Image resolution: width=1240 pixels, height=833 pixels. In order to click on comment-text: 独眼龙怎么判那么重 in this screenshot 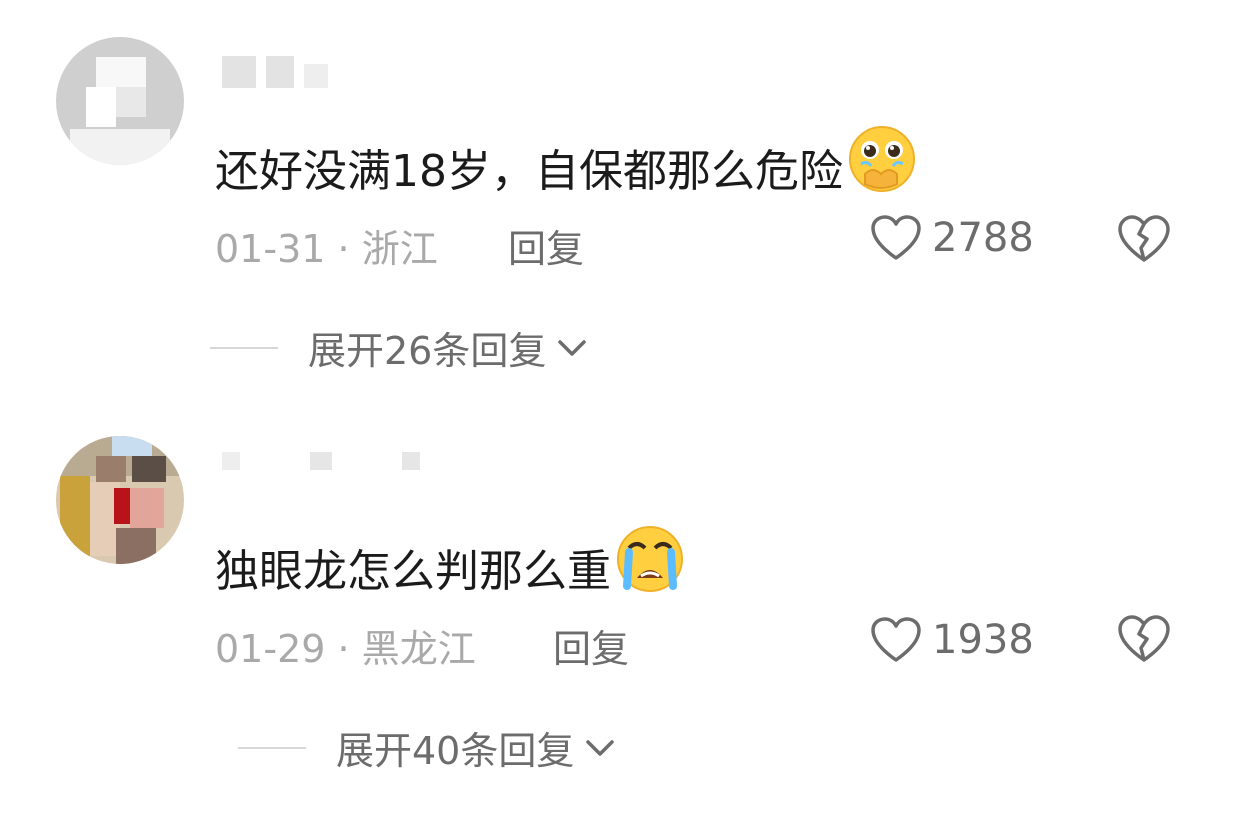, I will do `click(450, 561)`.